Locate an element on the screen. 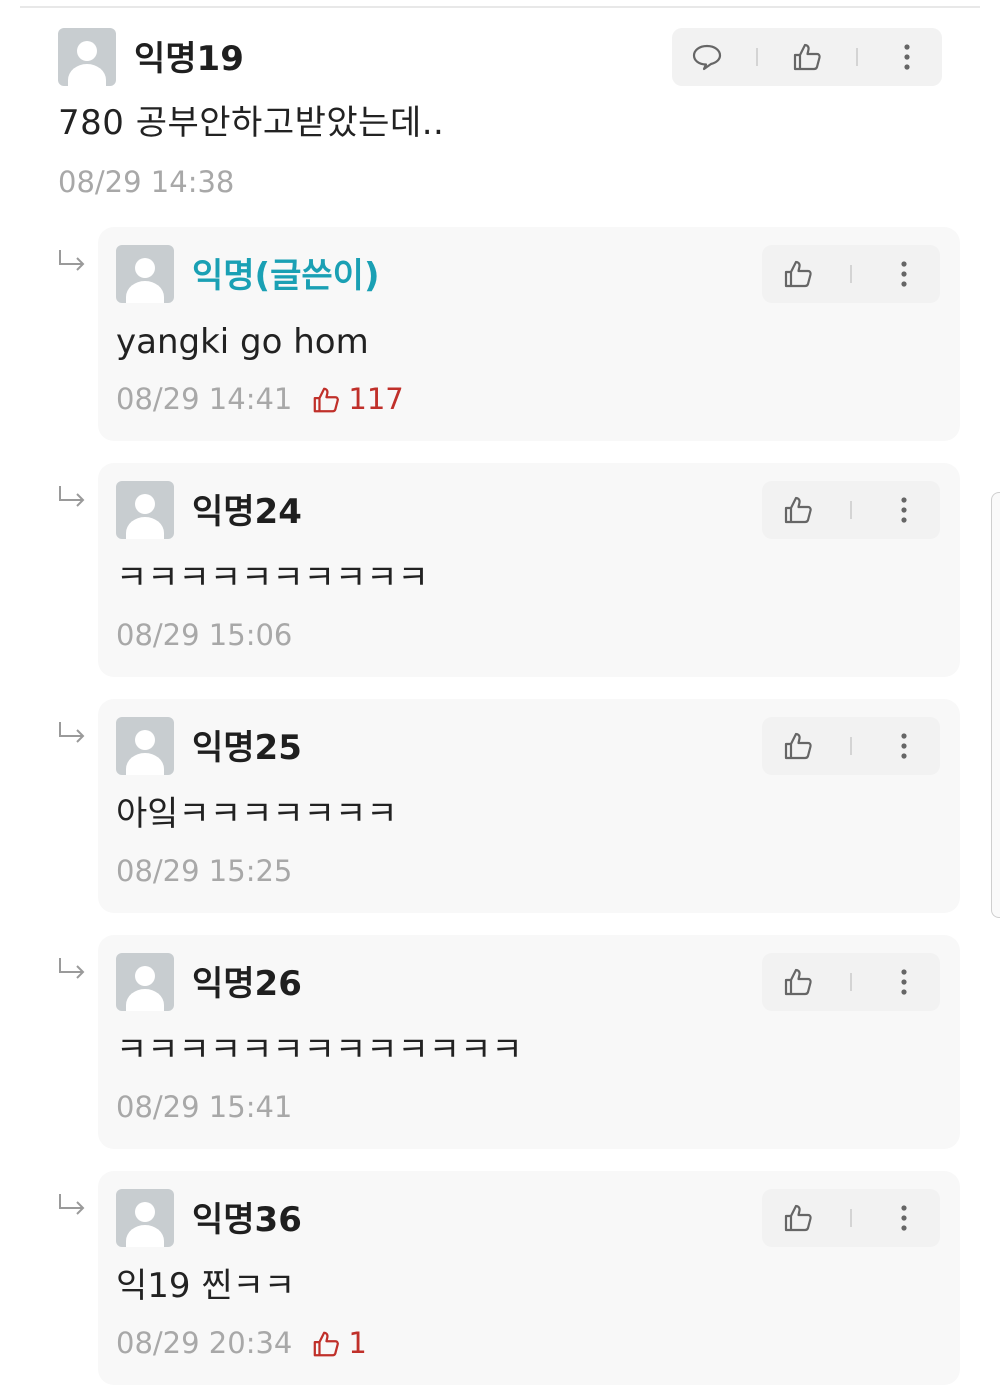  reply-text: ㅋㅋㅋㅋㅋㅋㅋㅋㅋㅋㅋㅋㅋ is located at coordinates (319, 1050).